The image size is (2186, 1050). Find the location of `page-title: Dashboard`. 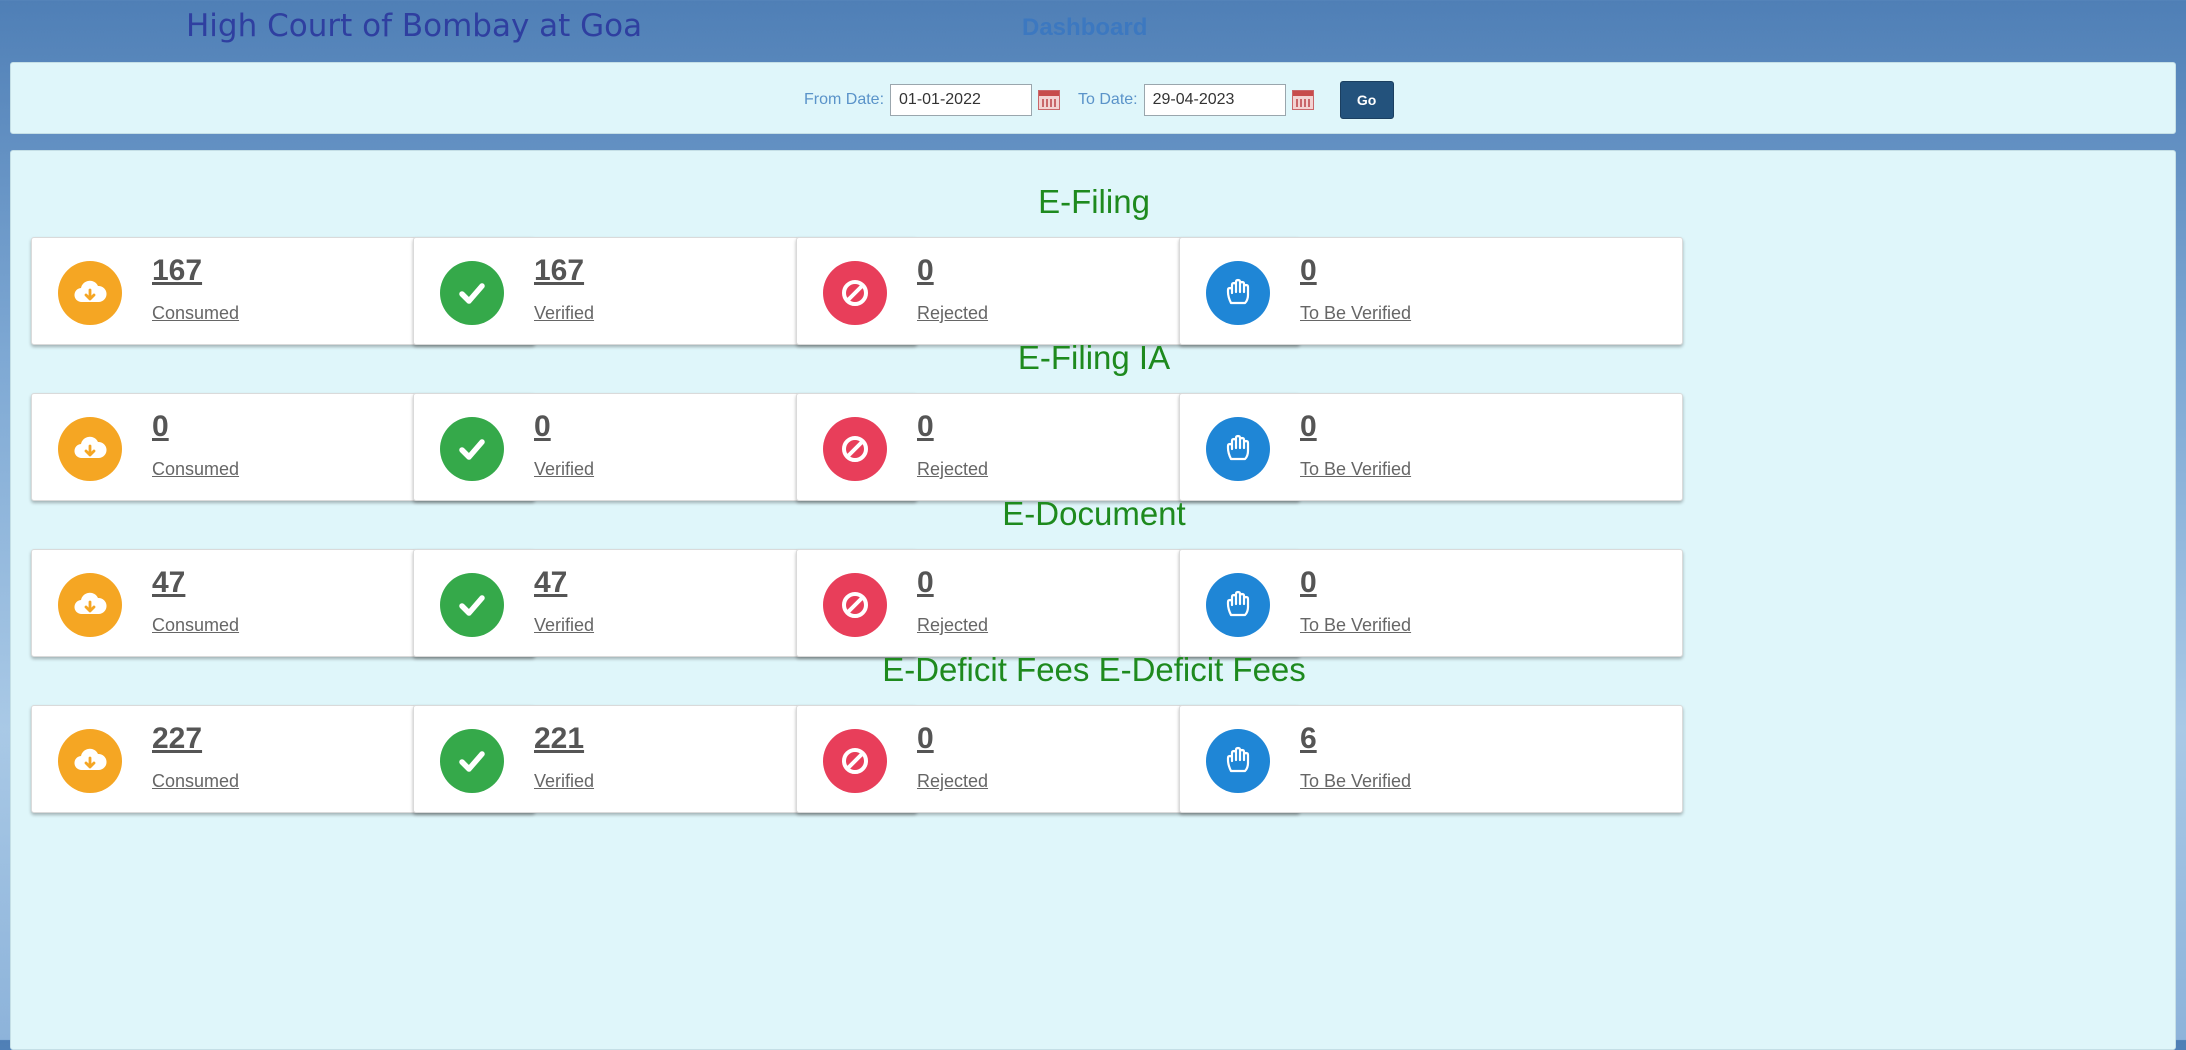

page-title: Dashboard is located at coordinates (1085, 27).